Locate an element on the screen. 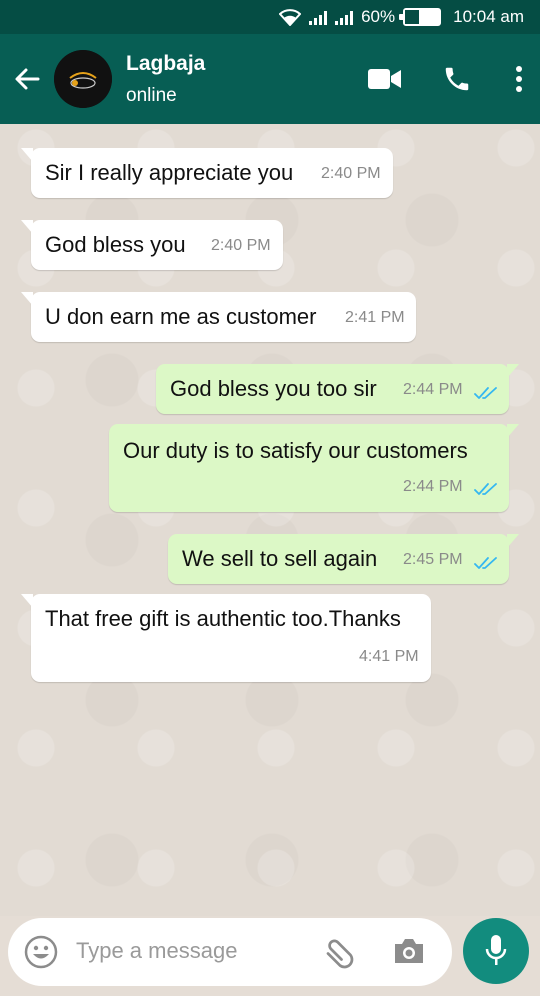 This screenshot has height=996, width=540. message-bubble-incoming: U don earn me as customer 2:41 PM is located at coordinates (218, 317).